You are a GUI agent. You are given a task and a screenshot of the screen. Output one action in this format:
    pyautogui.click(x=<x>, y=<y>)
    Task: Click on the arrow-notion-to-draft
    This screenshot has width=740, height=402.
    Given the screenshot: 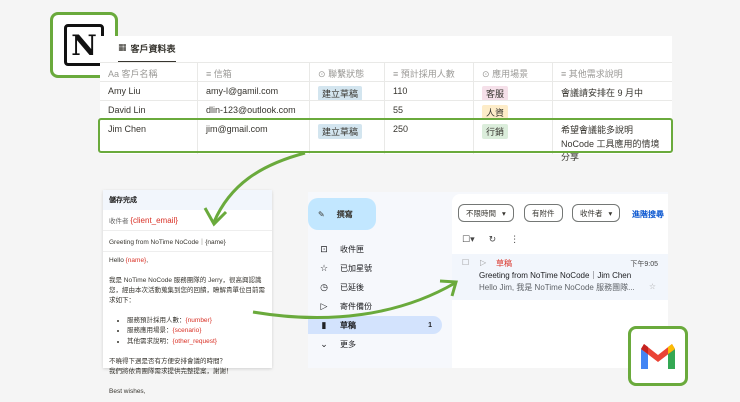 What is the action you would take?
    pyautogui.click(x=259, y=187)
    